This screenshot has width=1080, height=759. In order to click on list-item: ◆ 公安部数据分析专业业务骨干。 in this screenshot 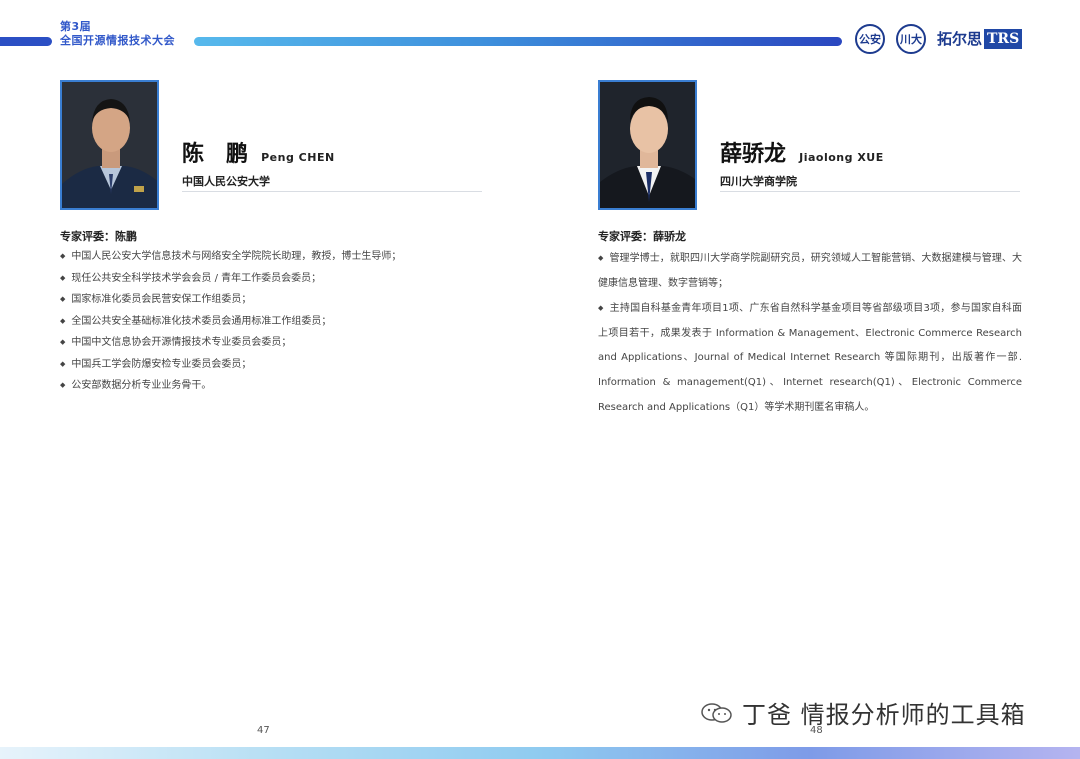, I will do `click(260, 386)`.